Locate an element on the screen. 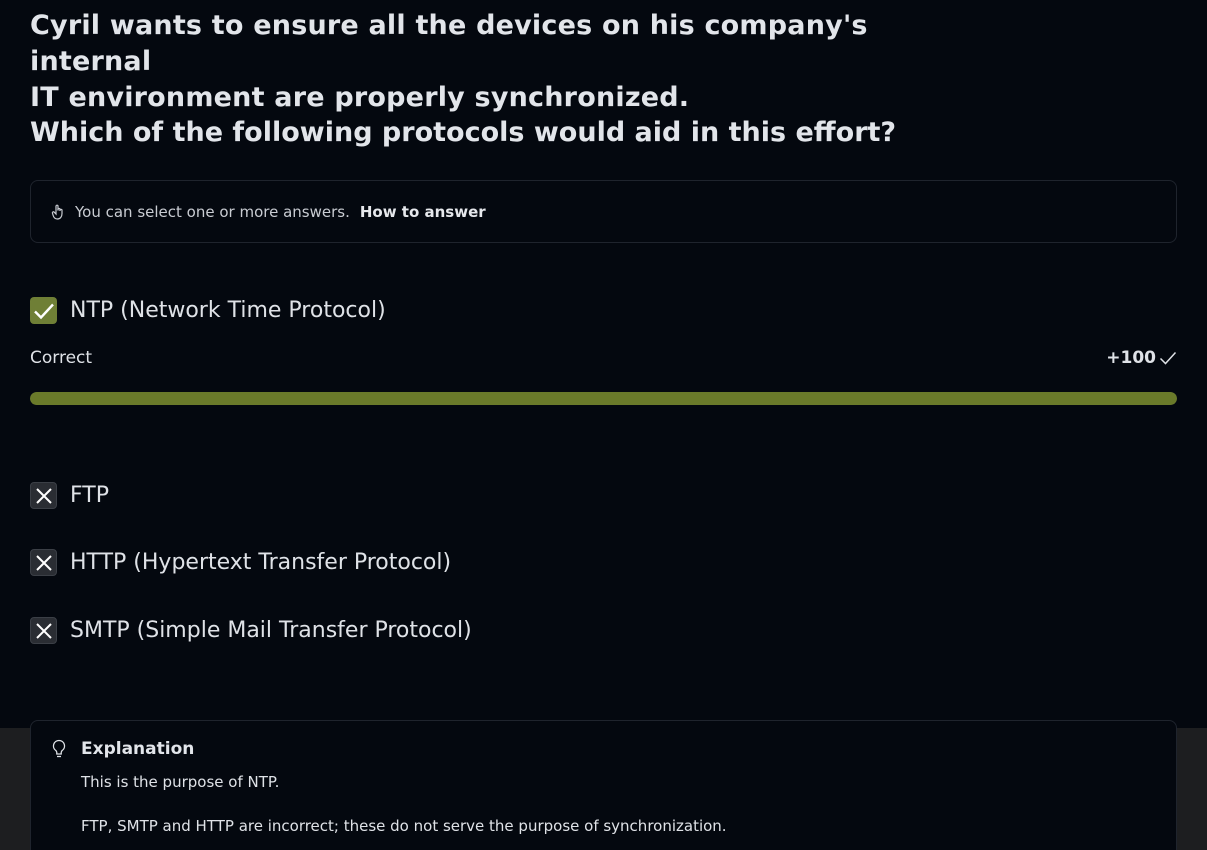 The height and width of the screenshot is (850, 1207). explanation-text-1: This is the purpose of NTP. is located at coordinates (180, 782).